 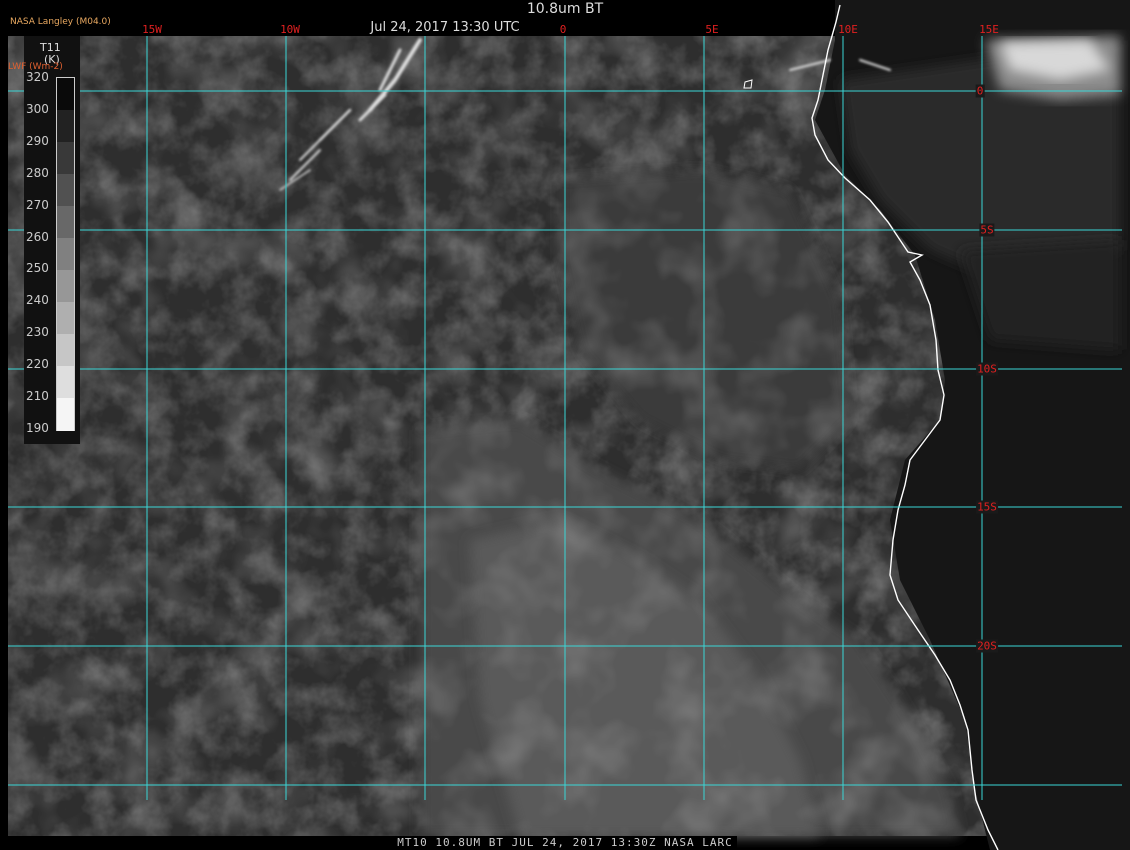 I want to click on lon-label-0: 0, so click(x=563, y=29).